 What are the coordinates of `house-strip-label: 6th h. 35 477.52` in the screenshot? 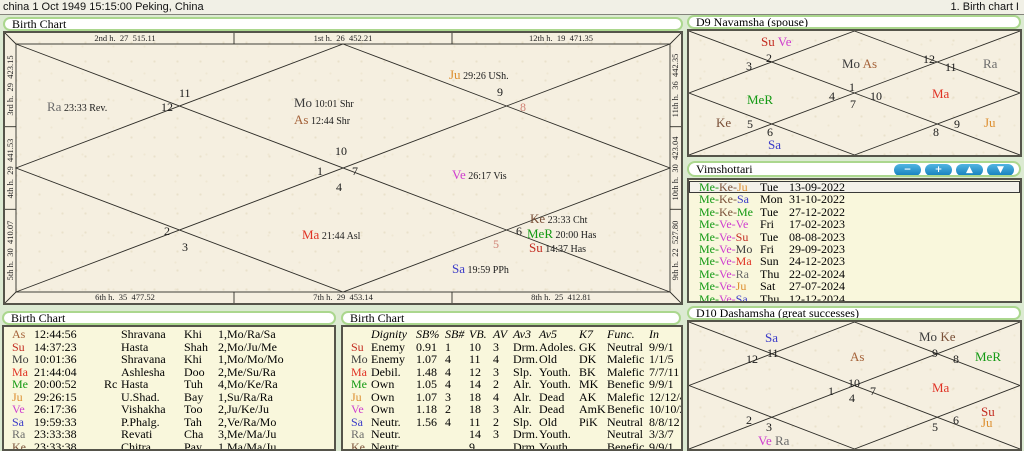 It's located at (125, 297).